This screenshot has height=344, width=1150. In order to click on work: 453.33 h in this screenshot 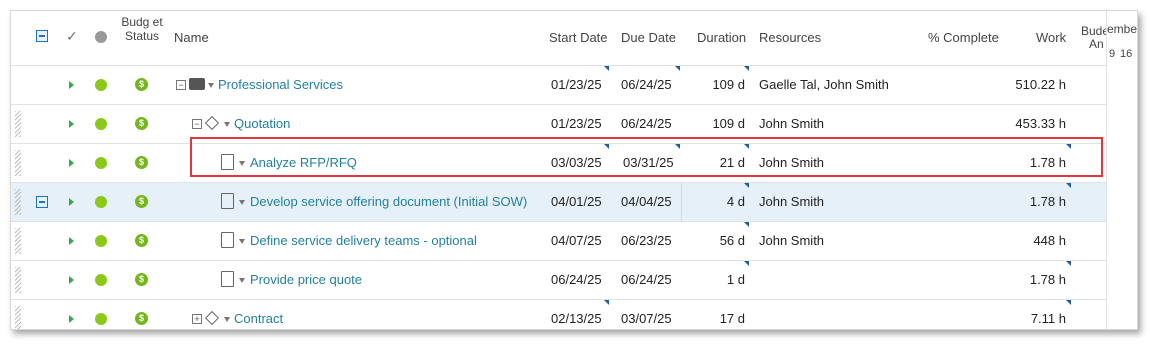, I will do `click(1033, 123)`.